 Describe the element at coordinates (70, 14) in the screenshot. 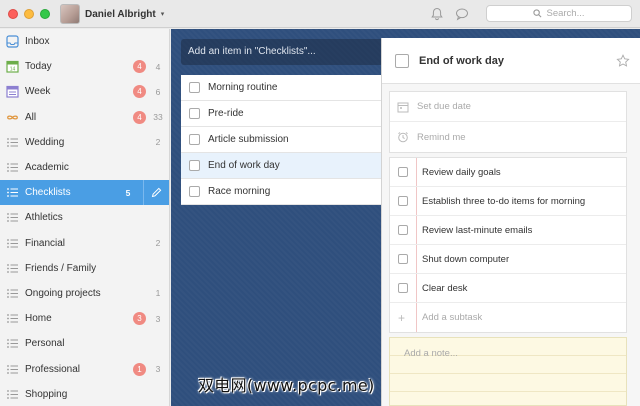

I see `avatar` at that location.